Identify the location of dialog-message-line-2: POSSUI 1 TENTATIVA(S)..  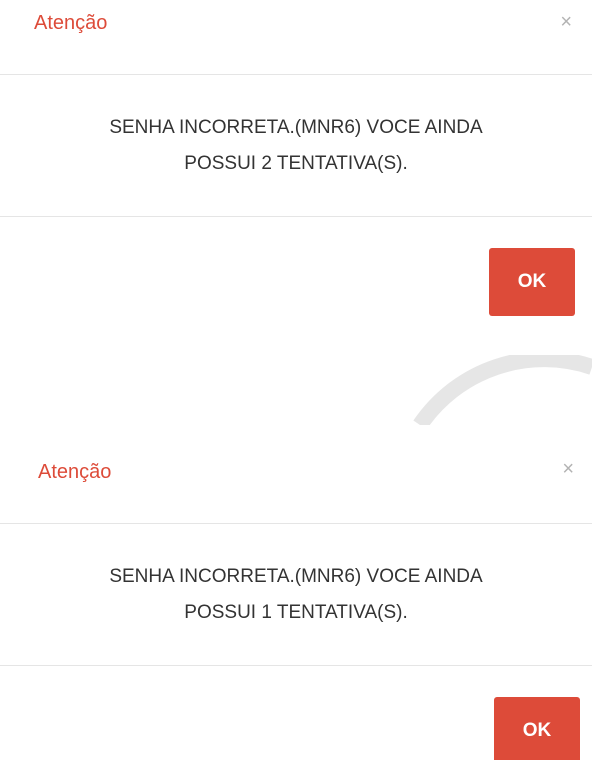
(296, 612).